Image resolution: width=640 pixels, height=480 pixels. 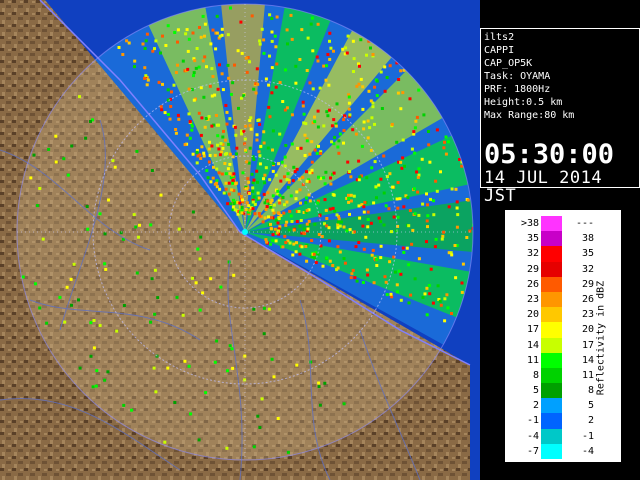 I want to click on legend-row: >38 ---, so click(x=563, y=224).